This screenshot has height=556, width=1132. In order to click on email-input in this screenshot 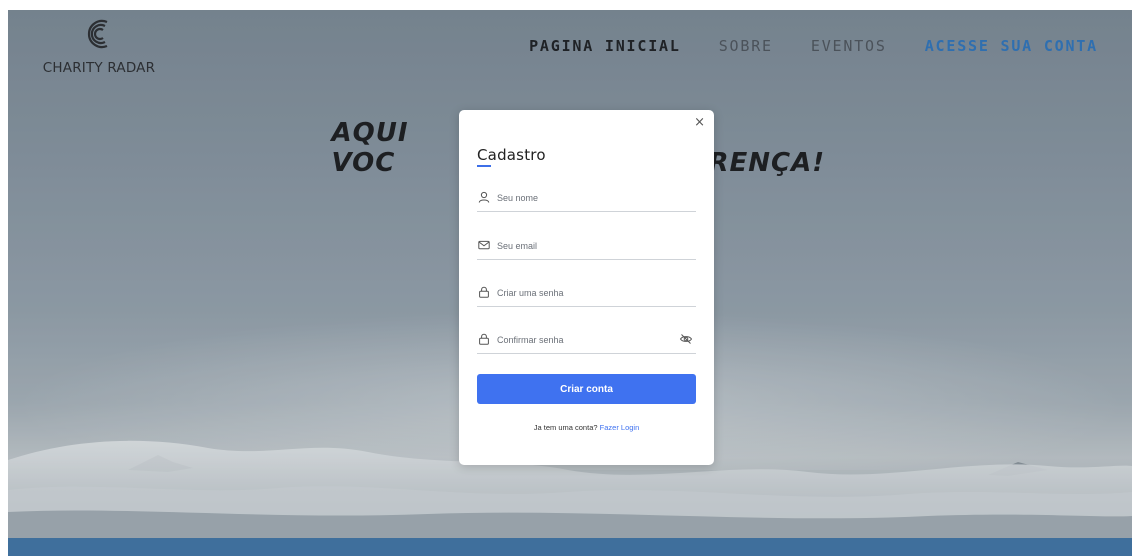, I will do `click(585, 246)`.